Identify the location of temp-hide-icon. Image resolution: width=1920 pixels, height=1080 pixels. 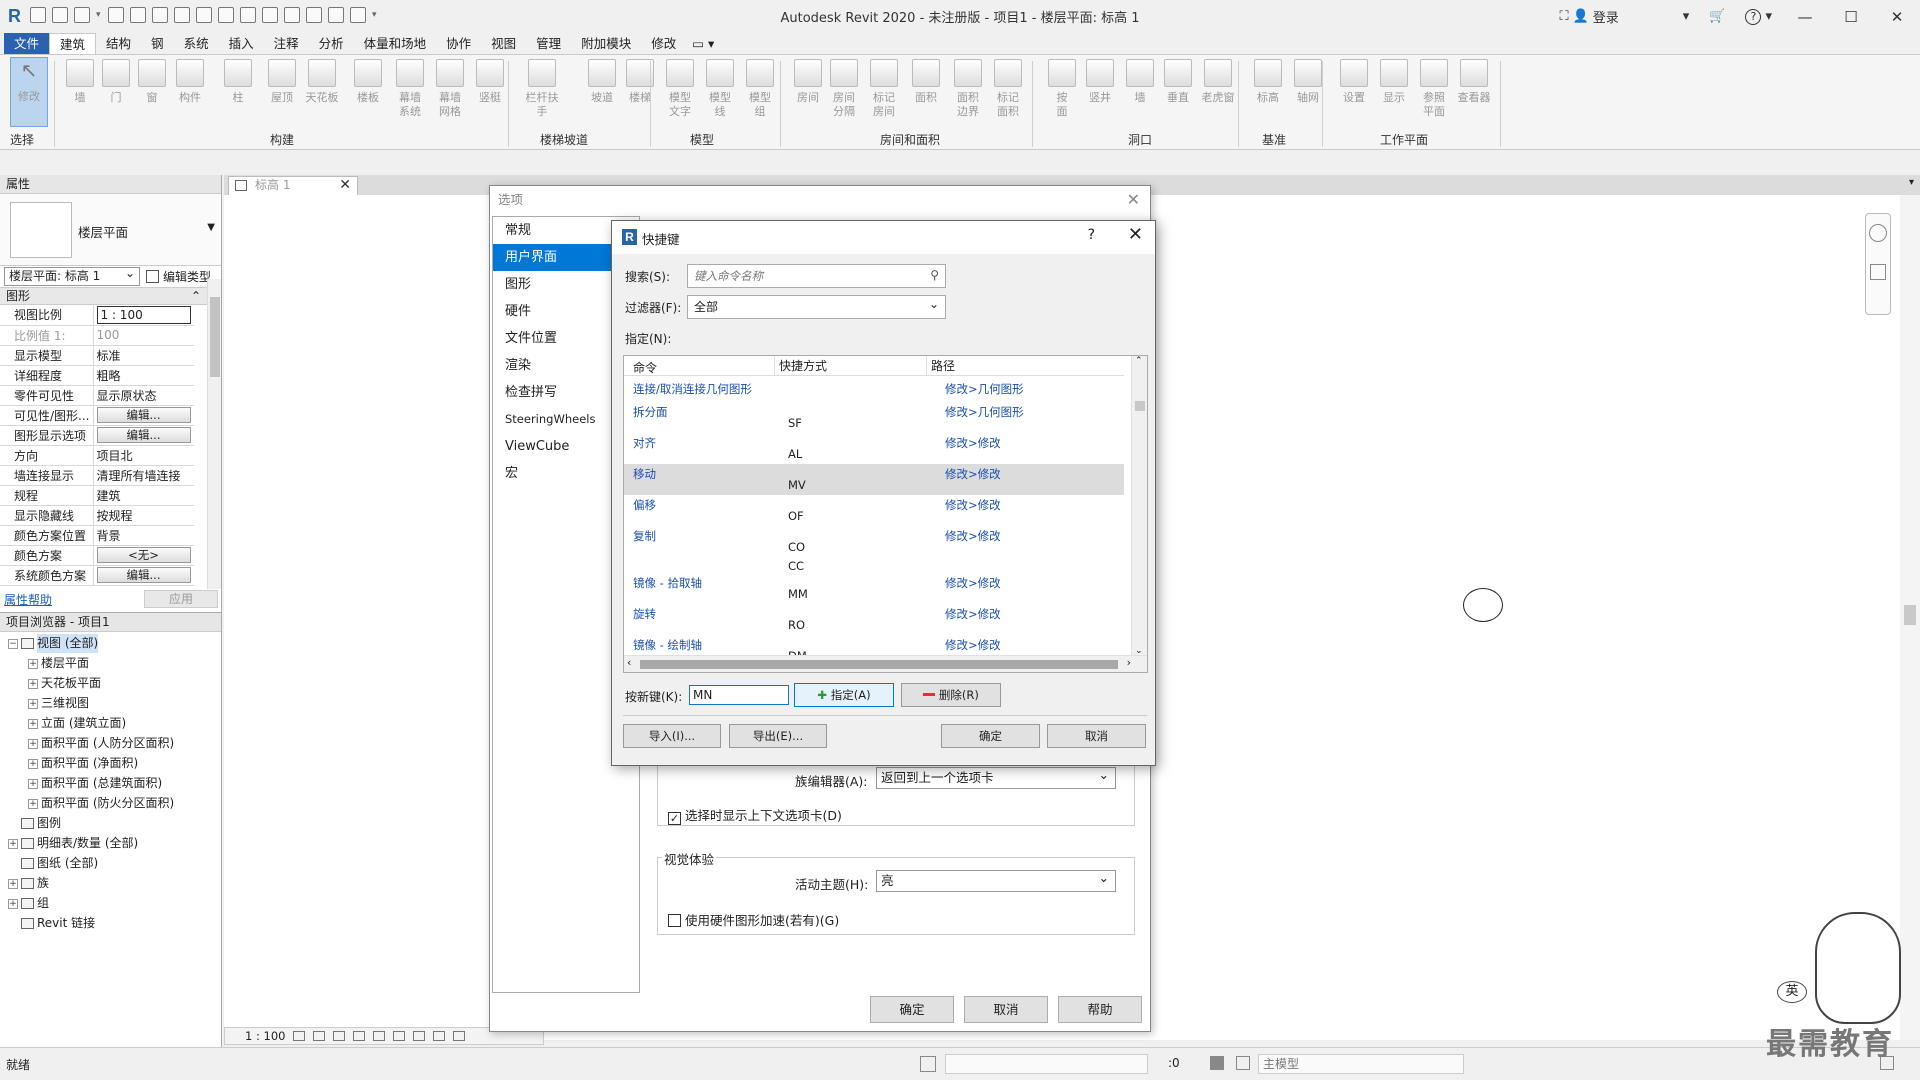
(439, 1036).